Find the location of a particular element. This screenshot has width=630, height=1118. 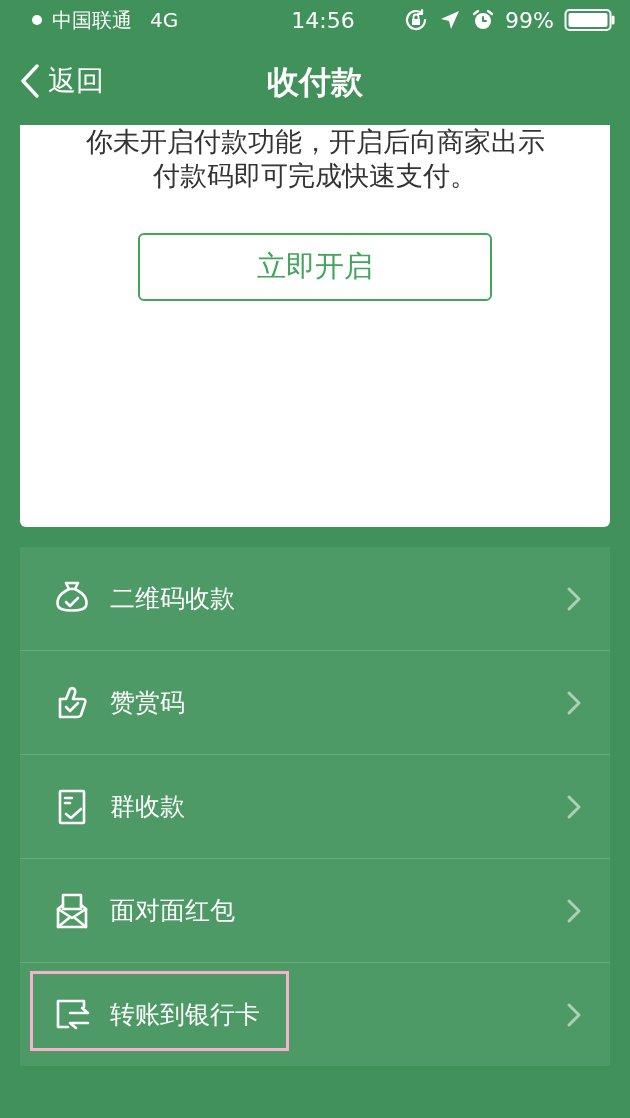

carrier-name: 中国联通 is located at coordinates (92, 20).